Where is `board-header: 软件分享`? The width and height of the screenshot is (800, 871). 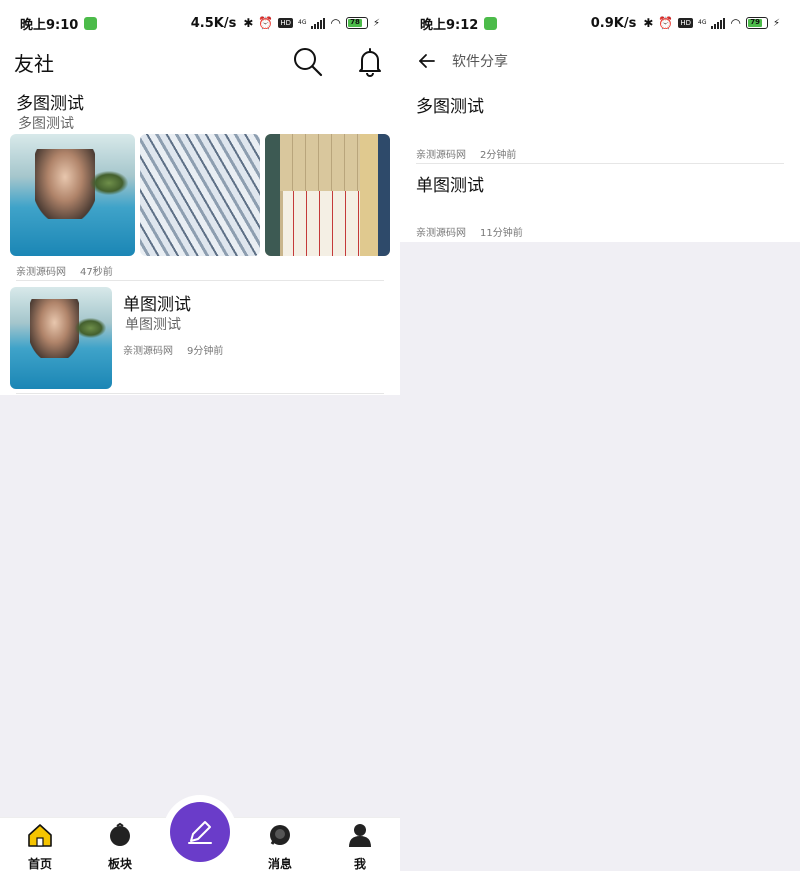 board-header: 软件分享 is located at coordinates (600, 61).